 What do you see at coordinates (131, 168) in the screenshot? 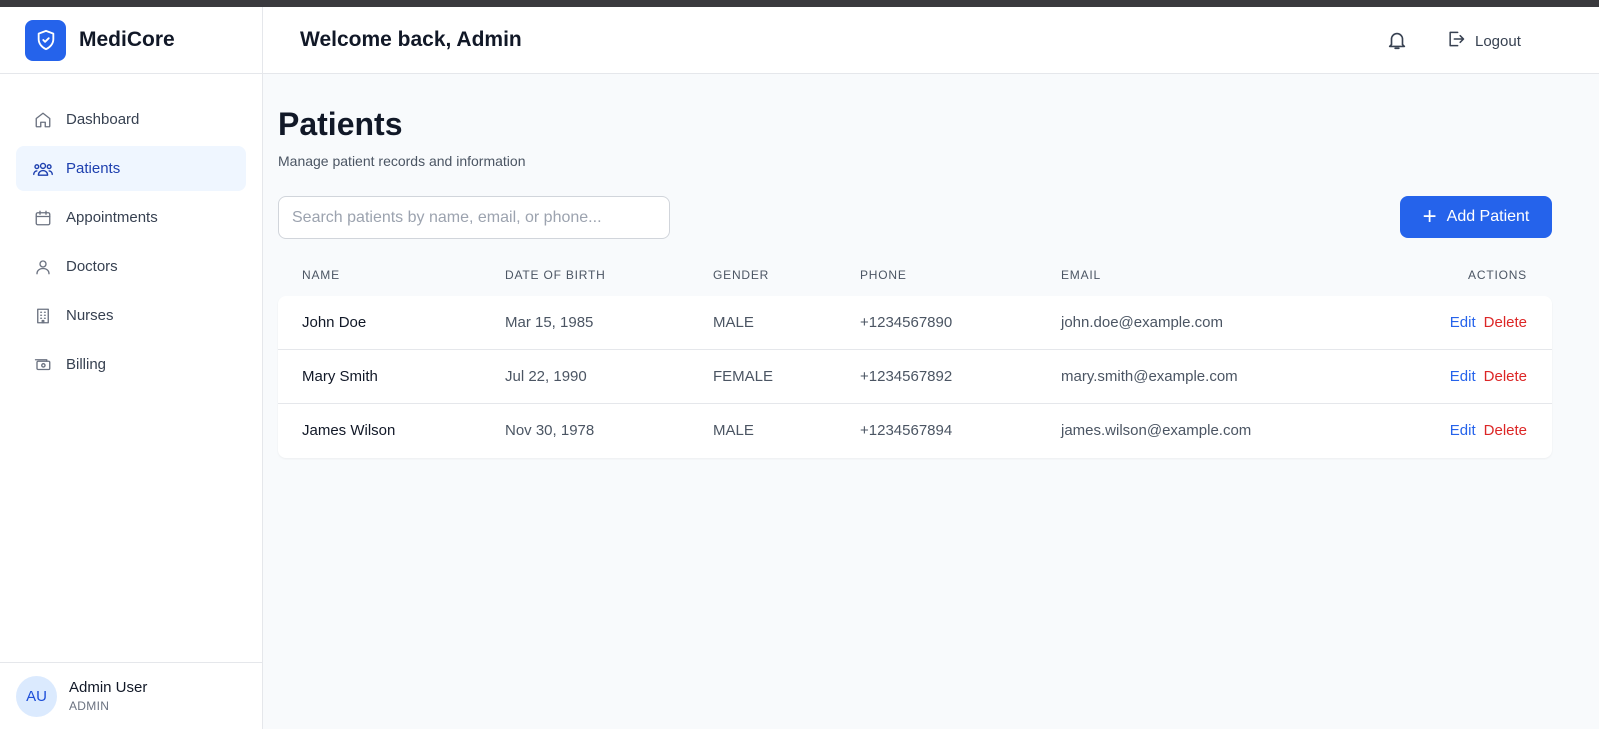
I see `sidebar-item-patients: Patients` at bounding box center [131, 168].